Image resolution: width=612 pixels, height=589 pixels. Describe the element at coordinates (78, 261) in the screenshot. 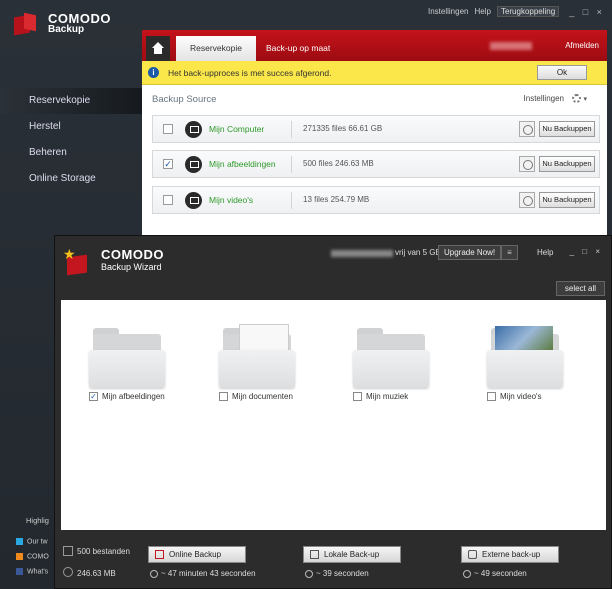

I see `comodo-star-box-icon: ★` at that location.